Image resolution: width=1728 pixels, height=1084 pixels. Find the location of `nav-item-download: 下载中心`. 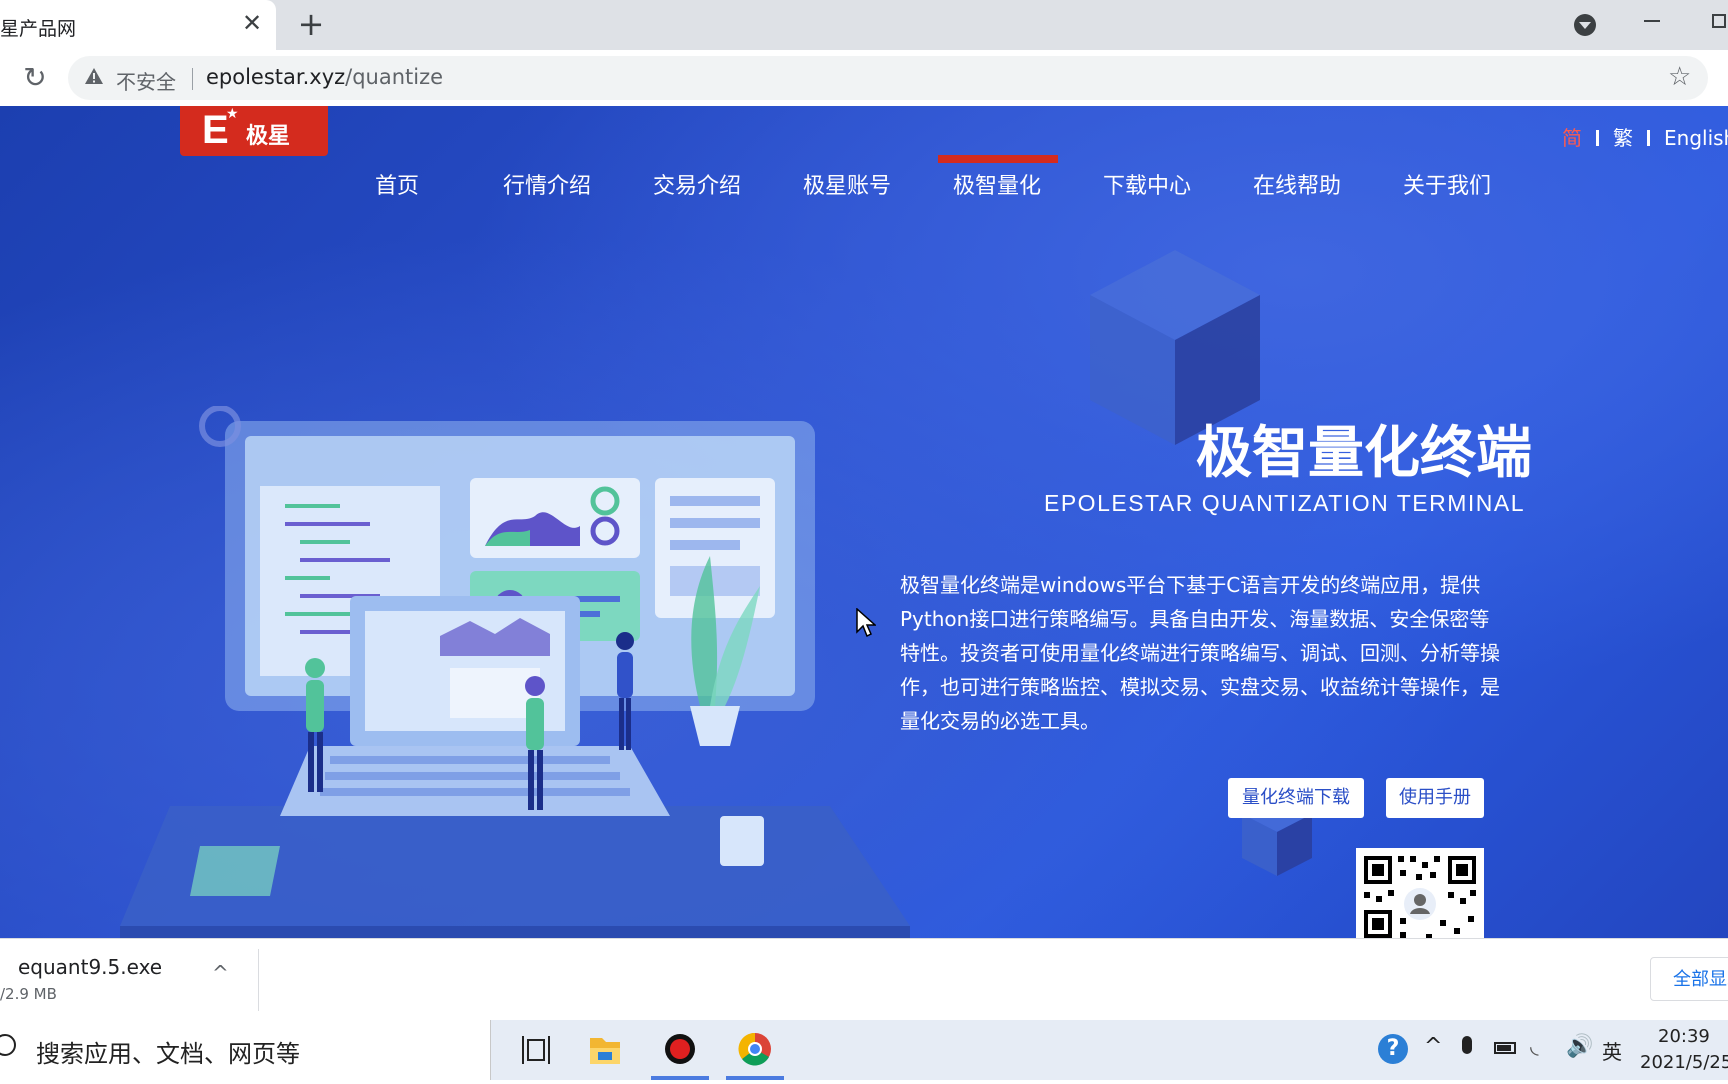

nav-item-download: 下载中心 is located at coordinates (1147, 184).